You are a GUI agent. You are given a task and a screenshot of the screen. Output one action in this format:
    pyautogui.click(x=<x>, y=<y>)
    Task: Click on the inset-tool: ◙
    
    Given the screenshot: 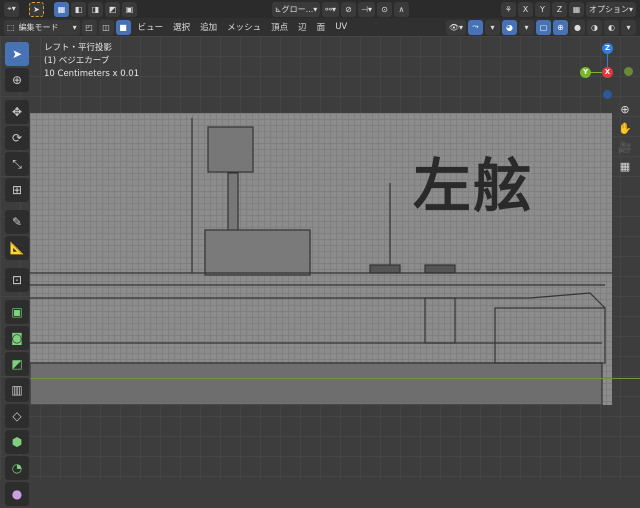 What is the action you would take?
    pyautogui.click(x=17, y=338)
    